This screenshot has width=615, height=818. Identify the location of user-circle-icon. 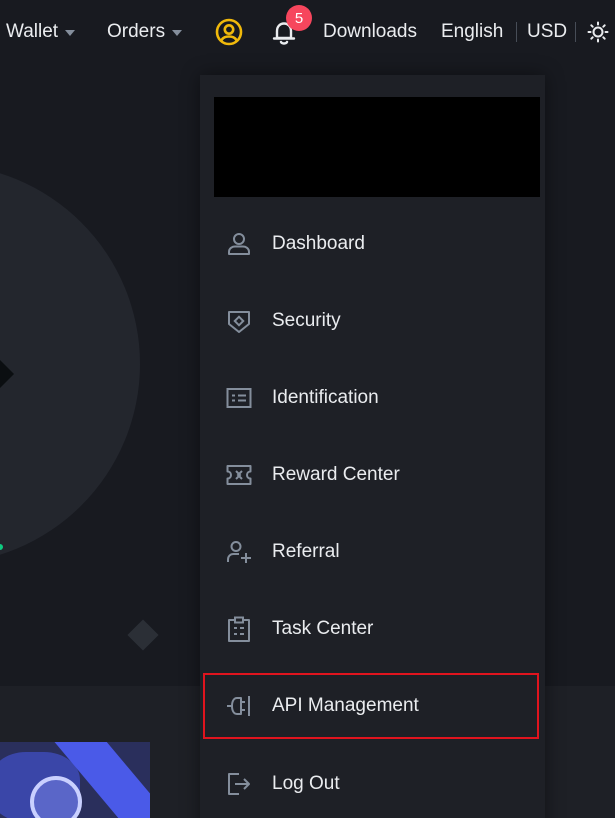
(229, 32).